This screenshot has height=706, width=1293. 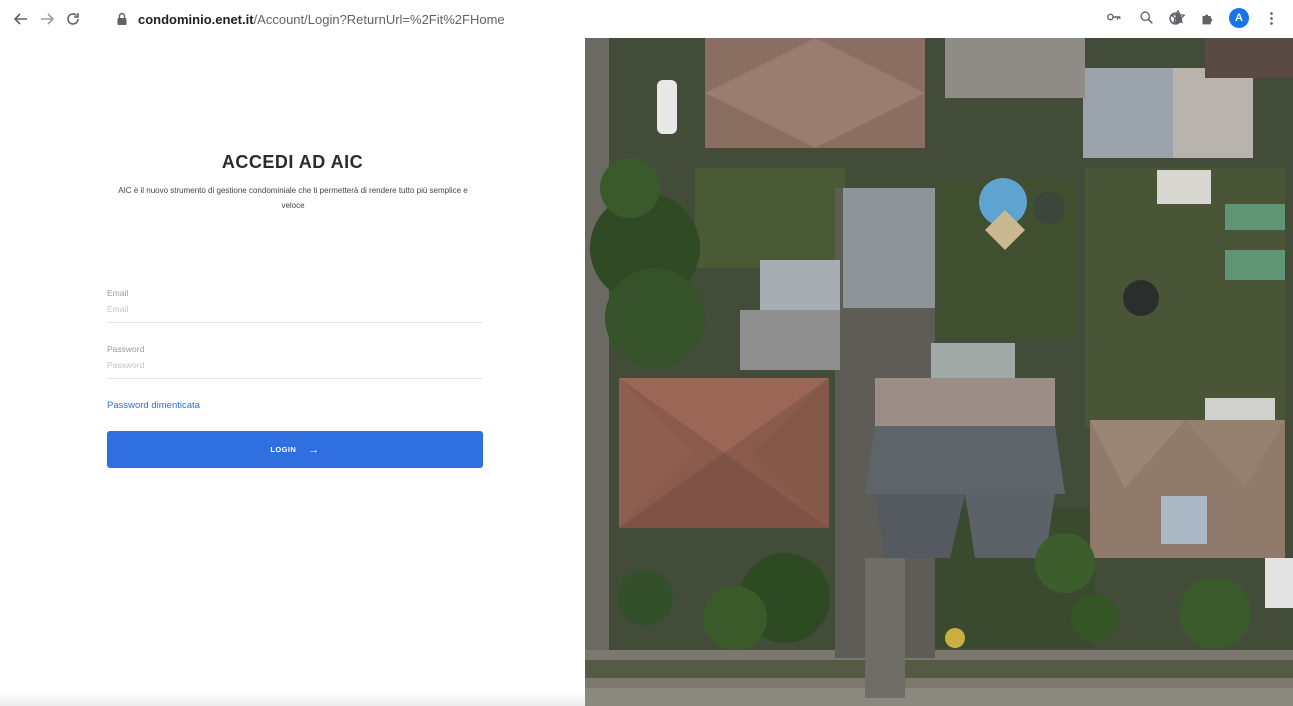 I want to click on page-title: ACCEDI AD AIC, so click(x=292, y=162).